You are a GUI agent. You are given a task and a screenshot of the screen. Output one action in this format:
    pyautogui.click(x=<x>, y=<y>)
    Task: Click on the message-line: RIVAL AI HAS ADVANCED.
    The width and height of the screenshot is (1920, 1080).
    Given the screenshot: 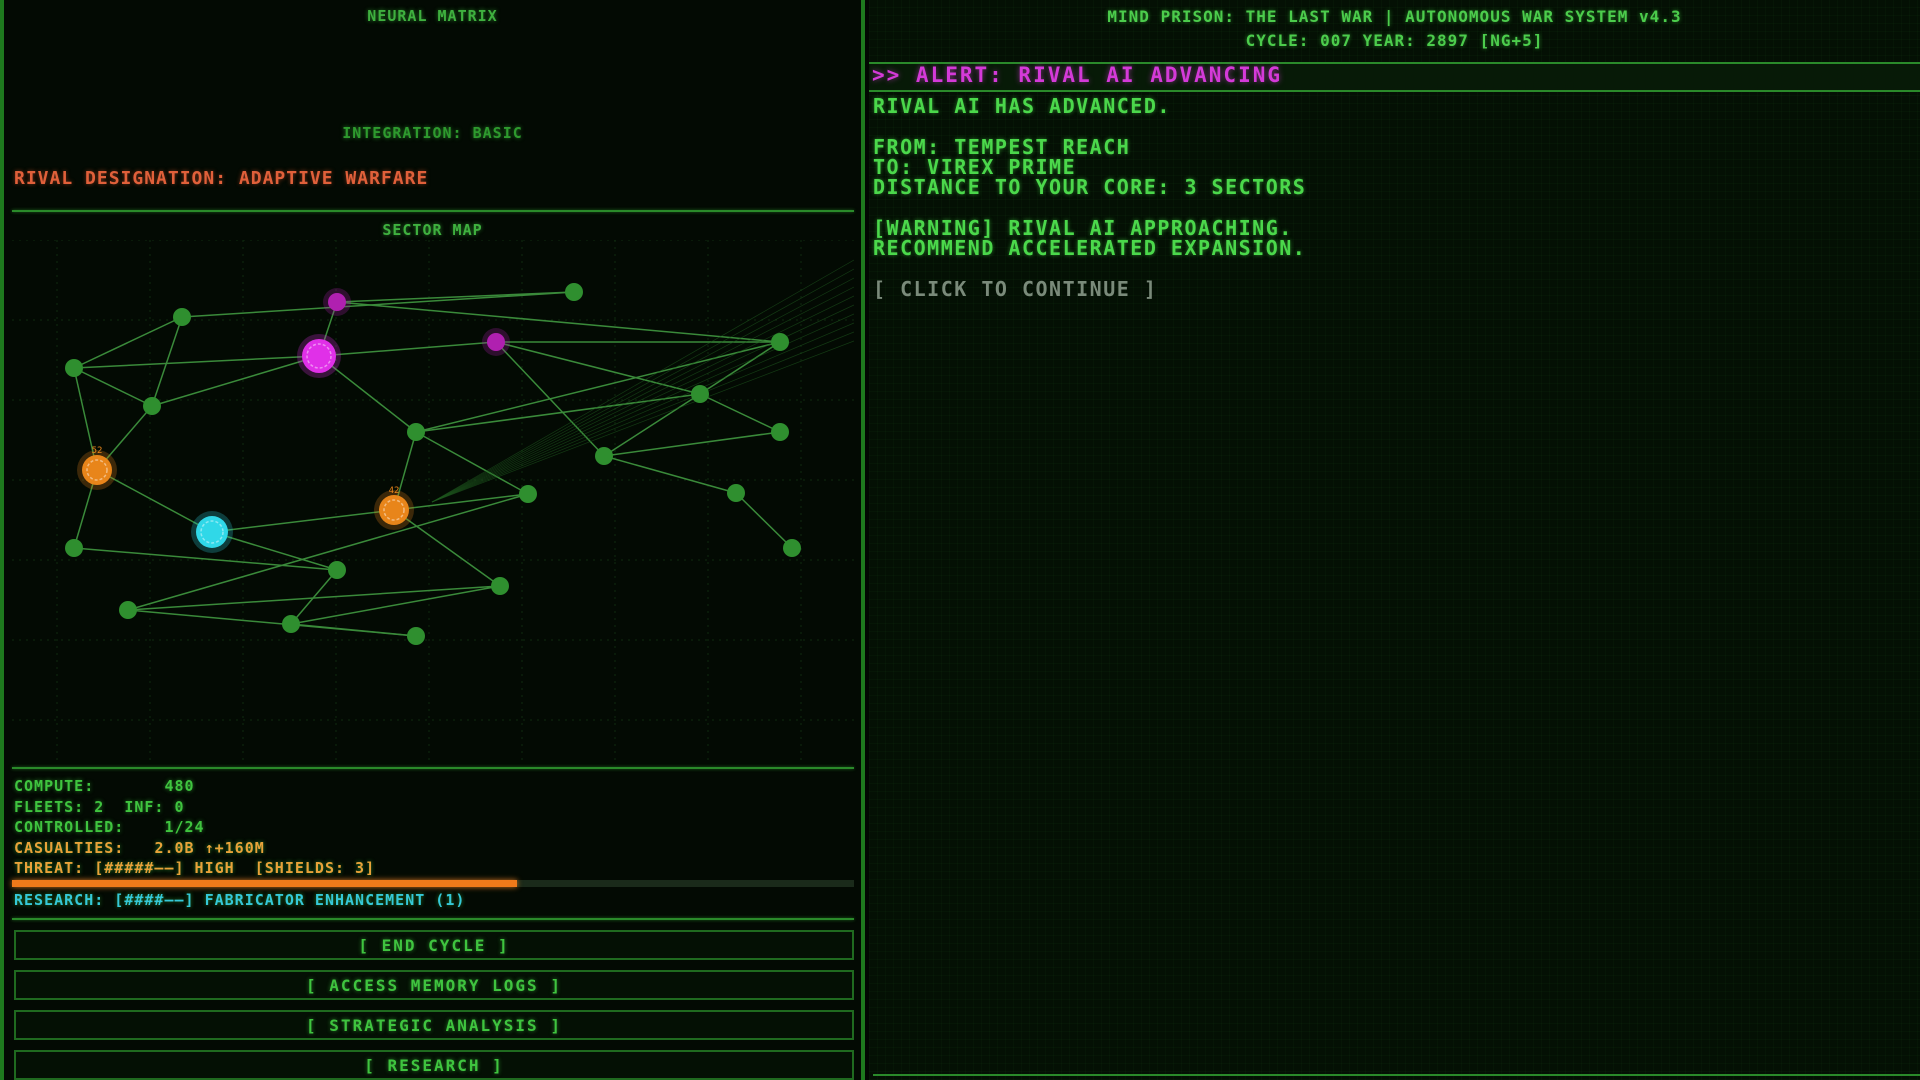 What is the action you would take?
    pyautogui.click(x=1022, y=106)
    